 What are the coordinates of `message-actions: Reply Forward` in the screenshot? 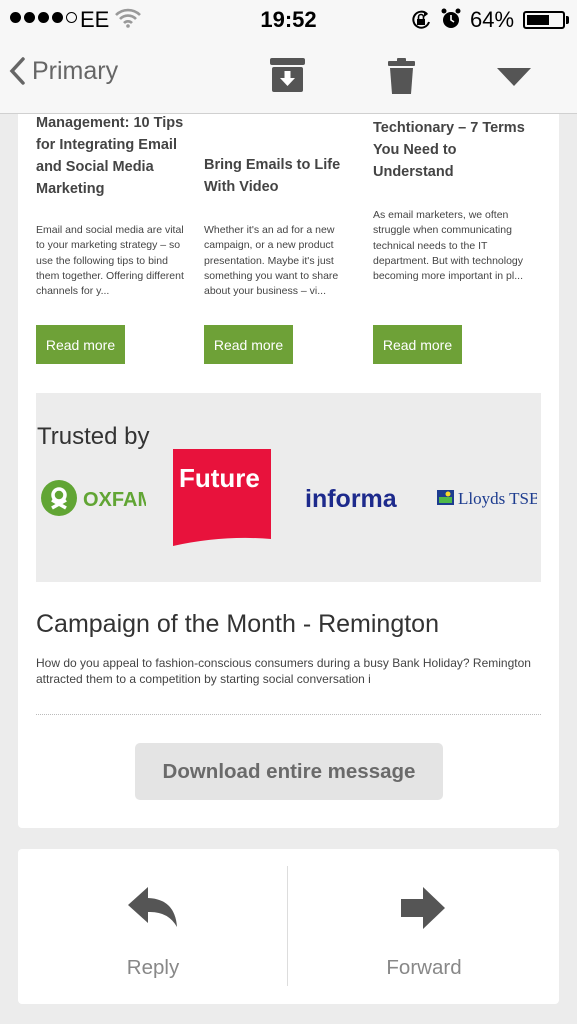 It's located at (288, 926).